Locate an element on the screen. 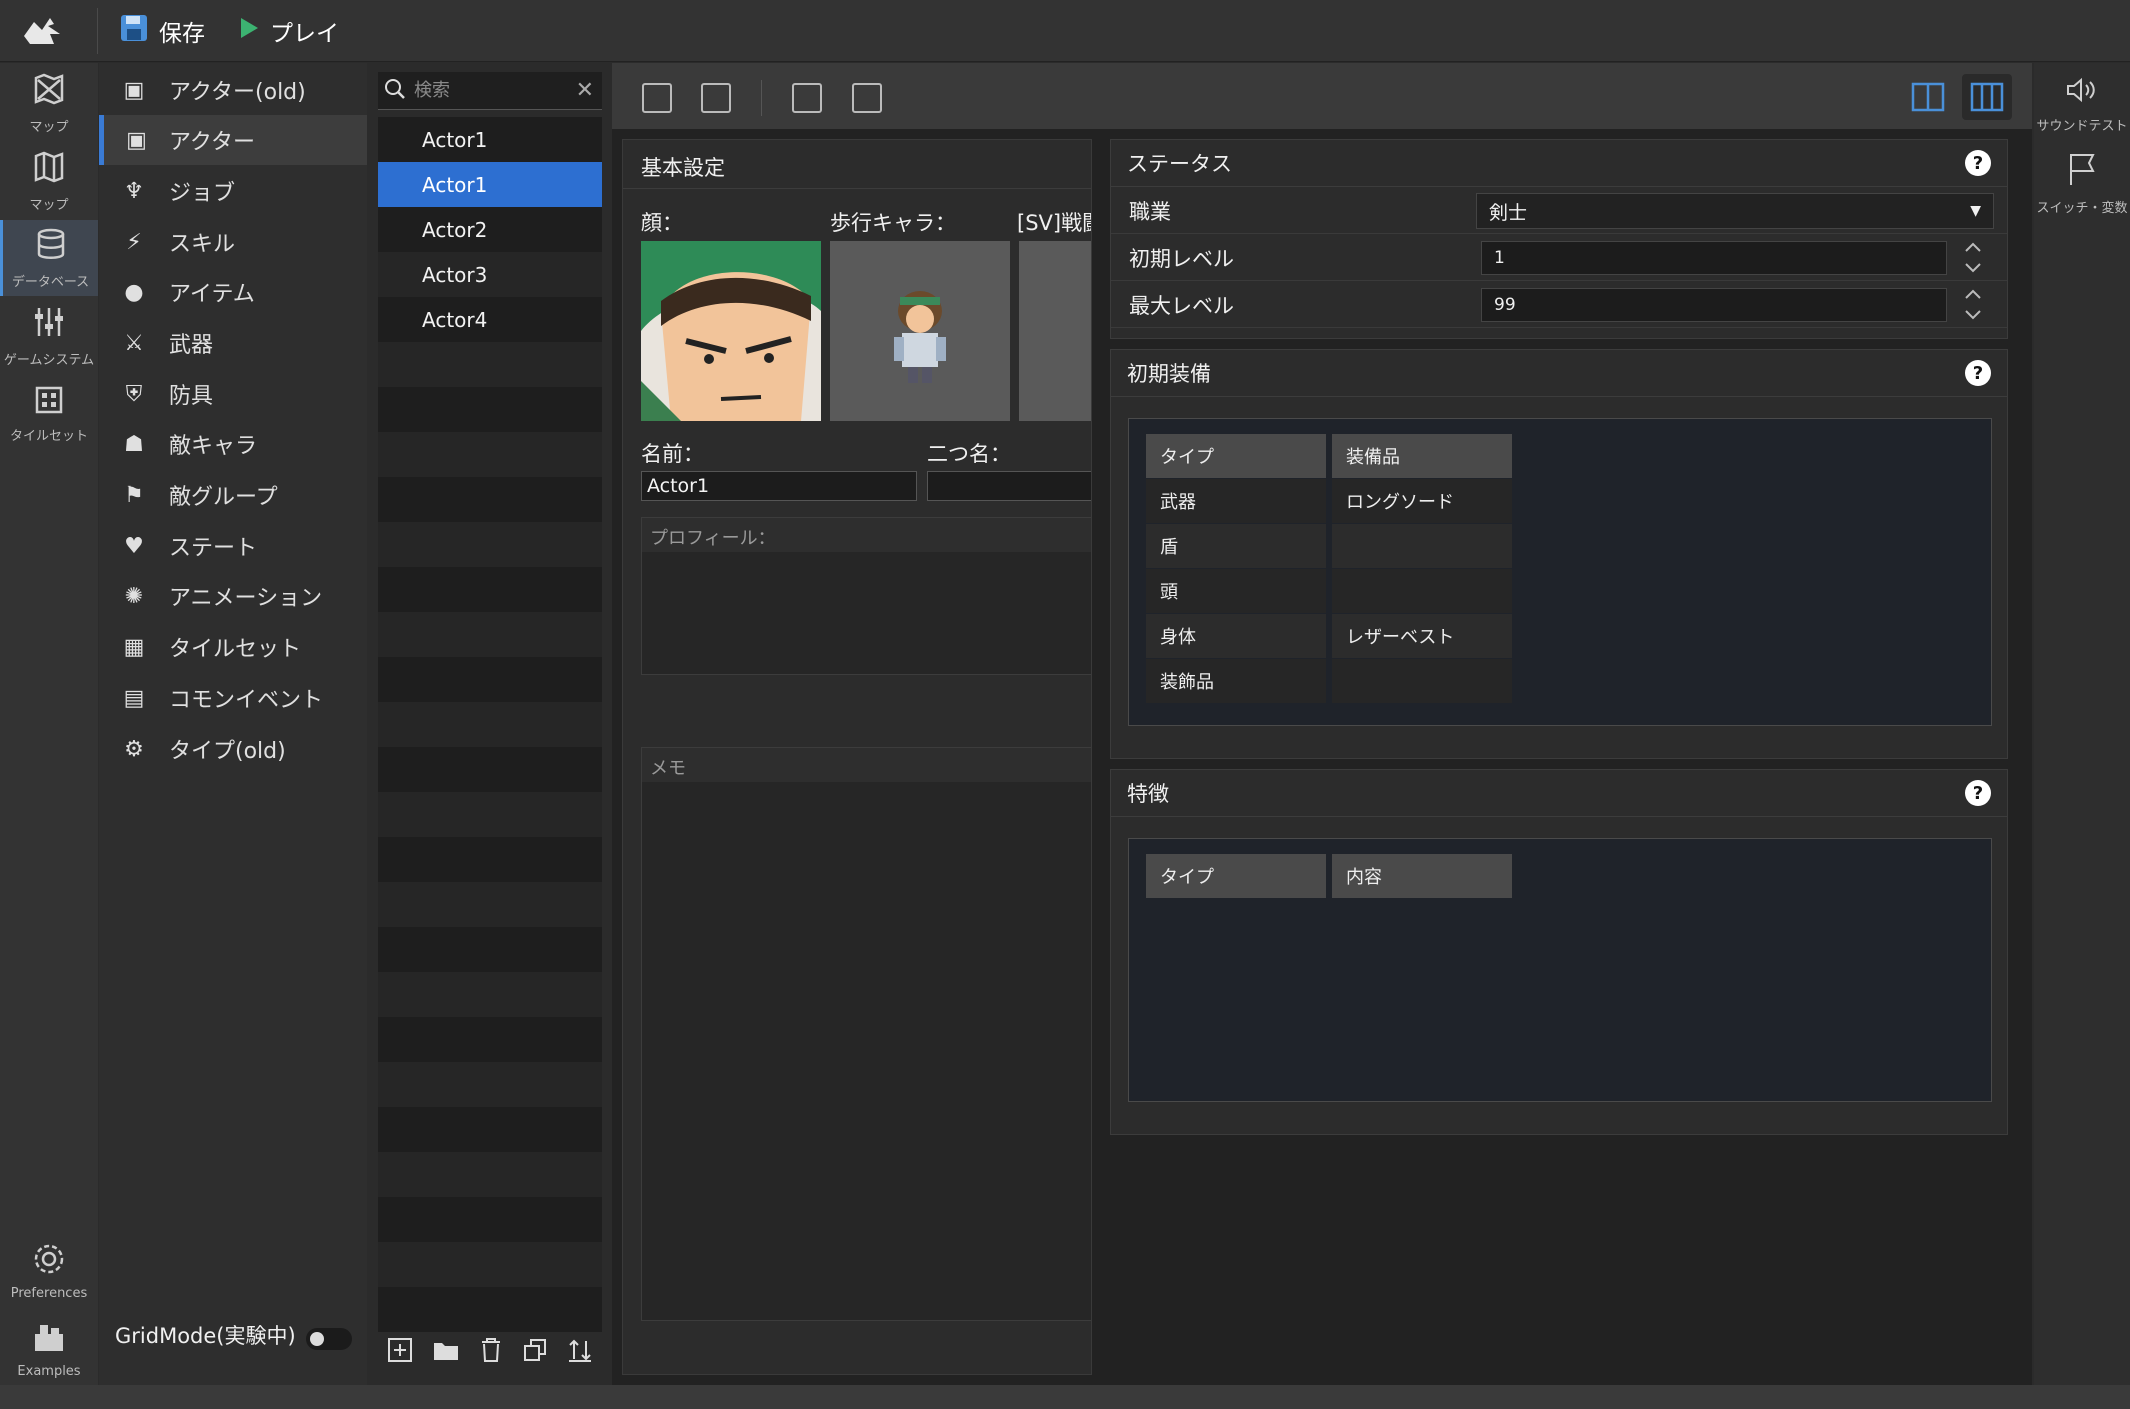  grid-icon: ▦ is located at coordinates (134, 647).